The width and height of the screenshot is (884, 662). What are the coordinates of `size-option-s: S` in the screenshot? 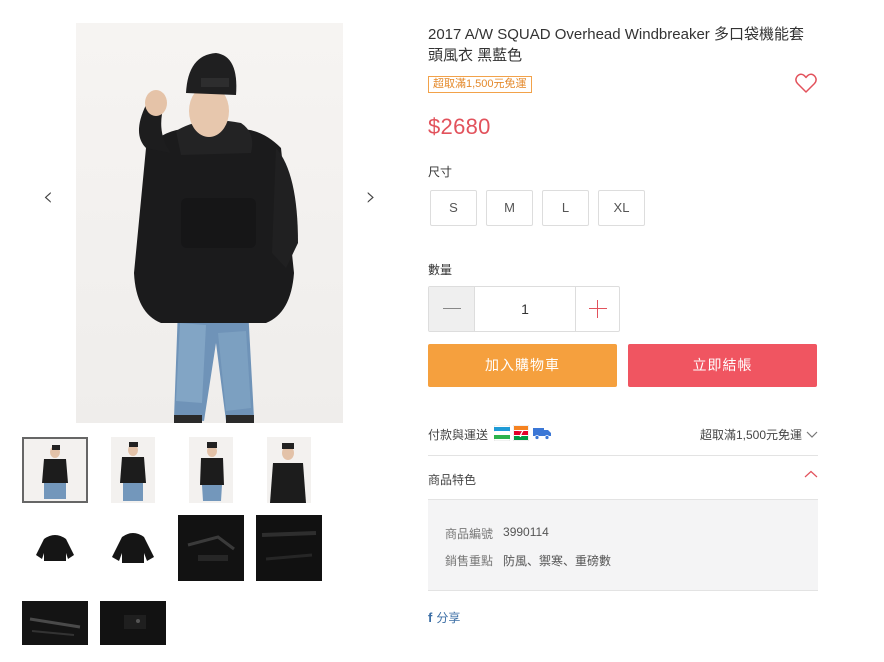 It's located at (453, 208).